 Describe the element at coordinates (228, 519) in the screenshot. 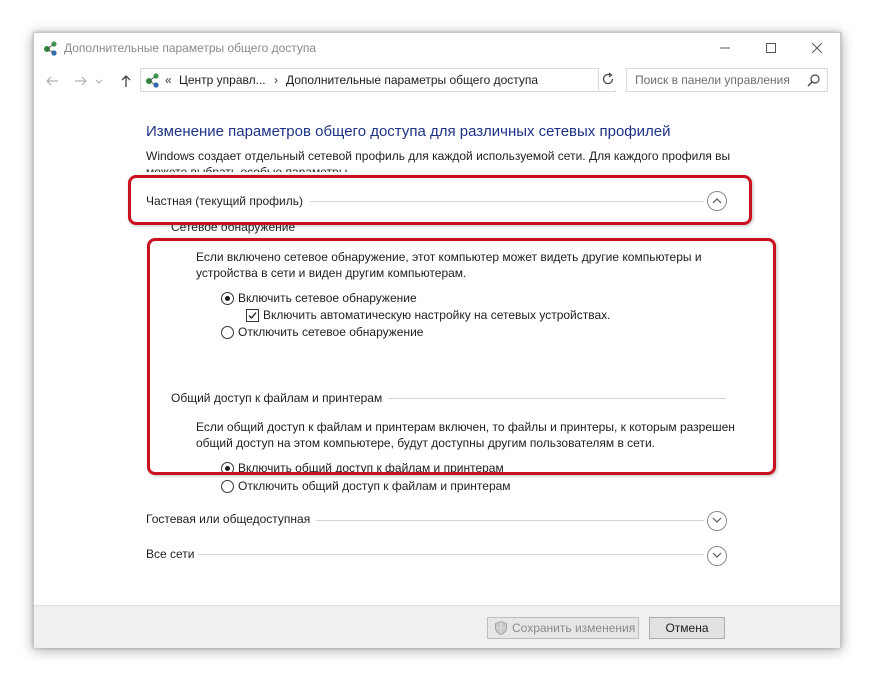

I see `profile-guest-header: Гостевая или общедоступная` at that location.